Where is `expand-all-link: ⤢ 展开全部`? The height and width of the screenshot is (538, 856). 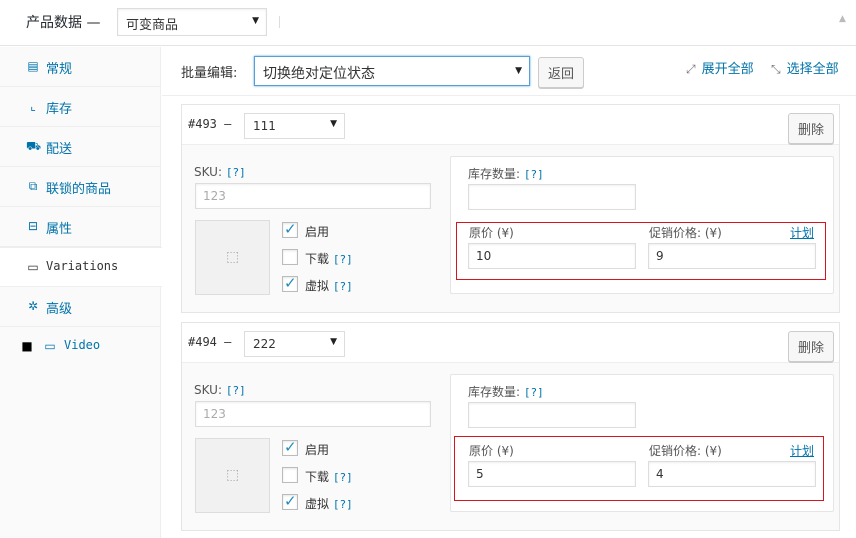 expand-all-link: ⤢ 展开全部 is located at coordinates (720, 67).